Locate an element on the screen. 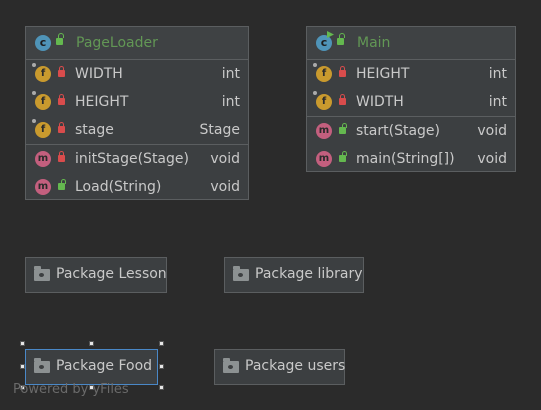 Image resolution: width=541 pixels, height=410 pixels. package-node-library: Package library is located at coordinates (294, 275).